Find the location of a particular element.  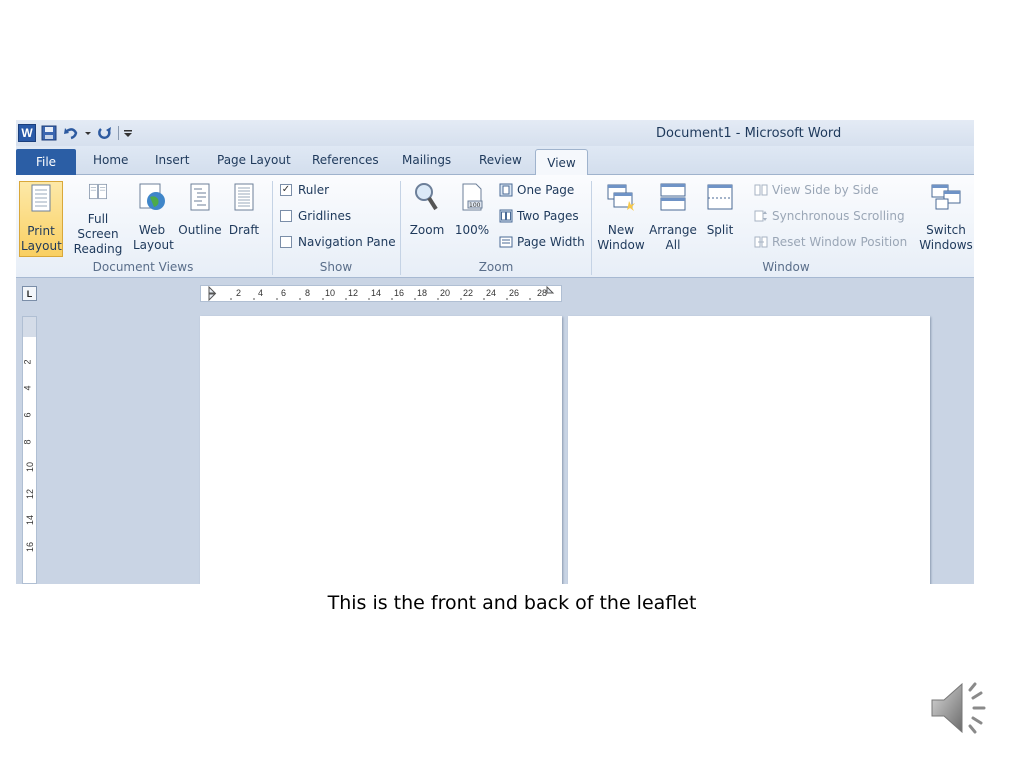

tab-insert: Insert is located at coordinates (172, 160).